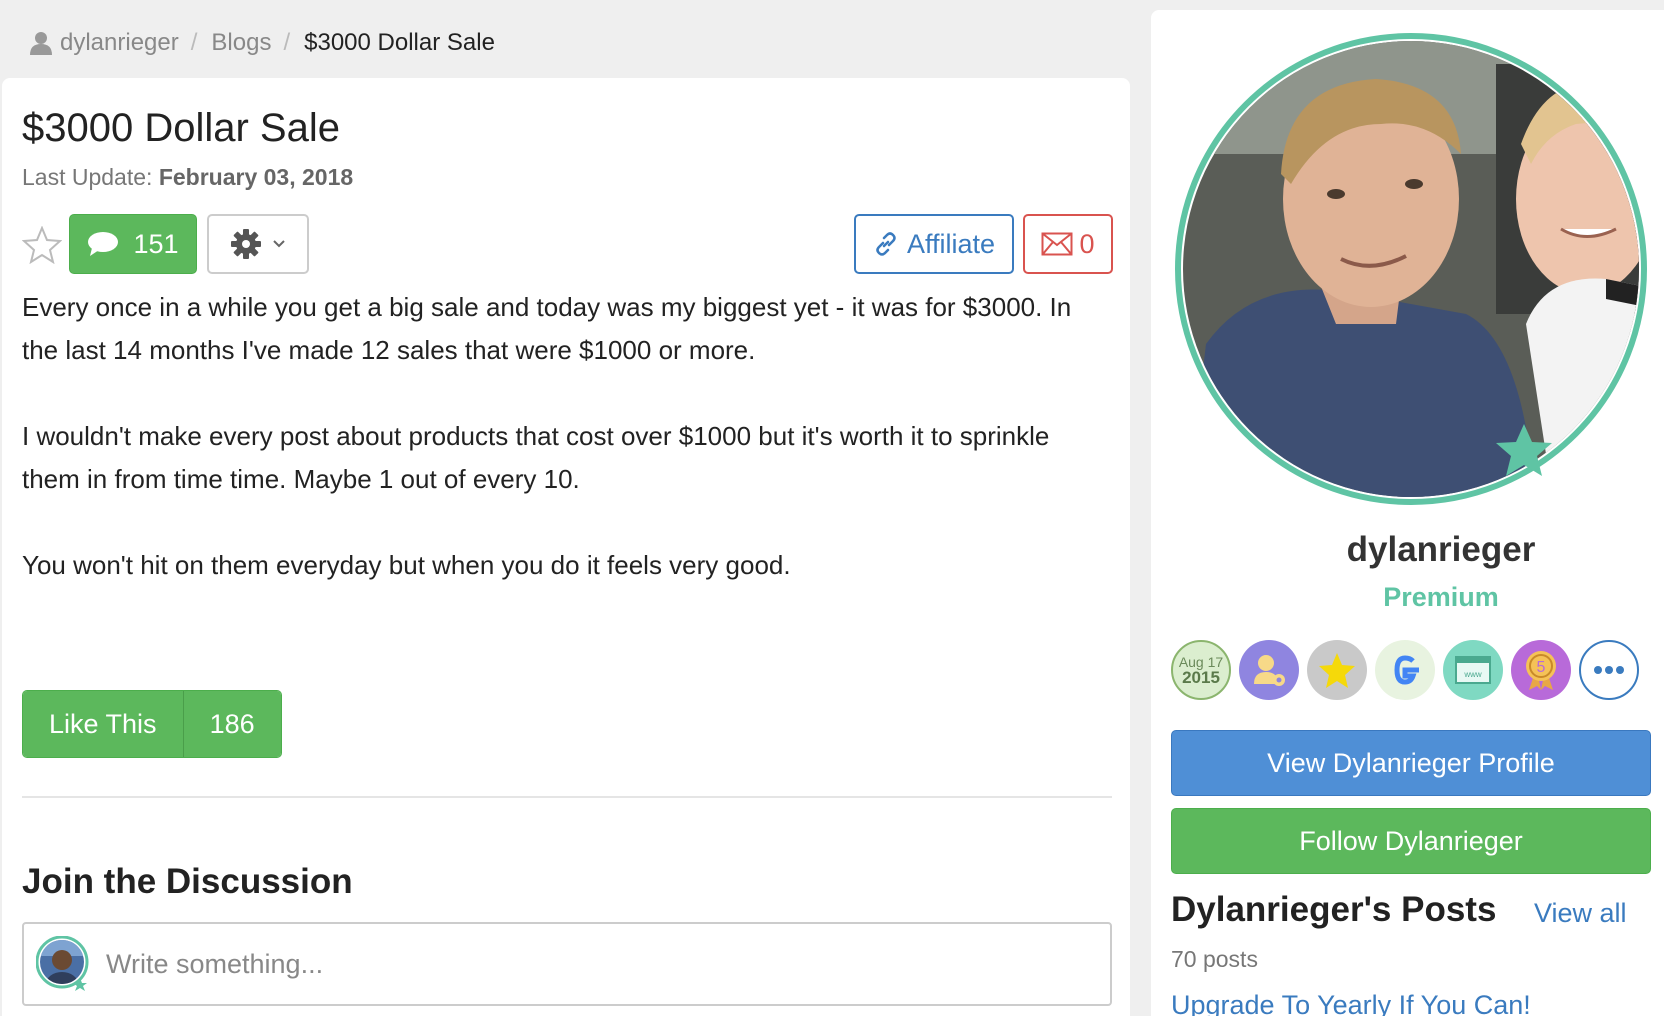  What do you see at coordinates (886, 244) in the screenshot?
I see `link-icon` at bounding box center [886, 244].